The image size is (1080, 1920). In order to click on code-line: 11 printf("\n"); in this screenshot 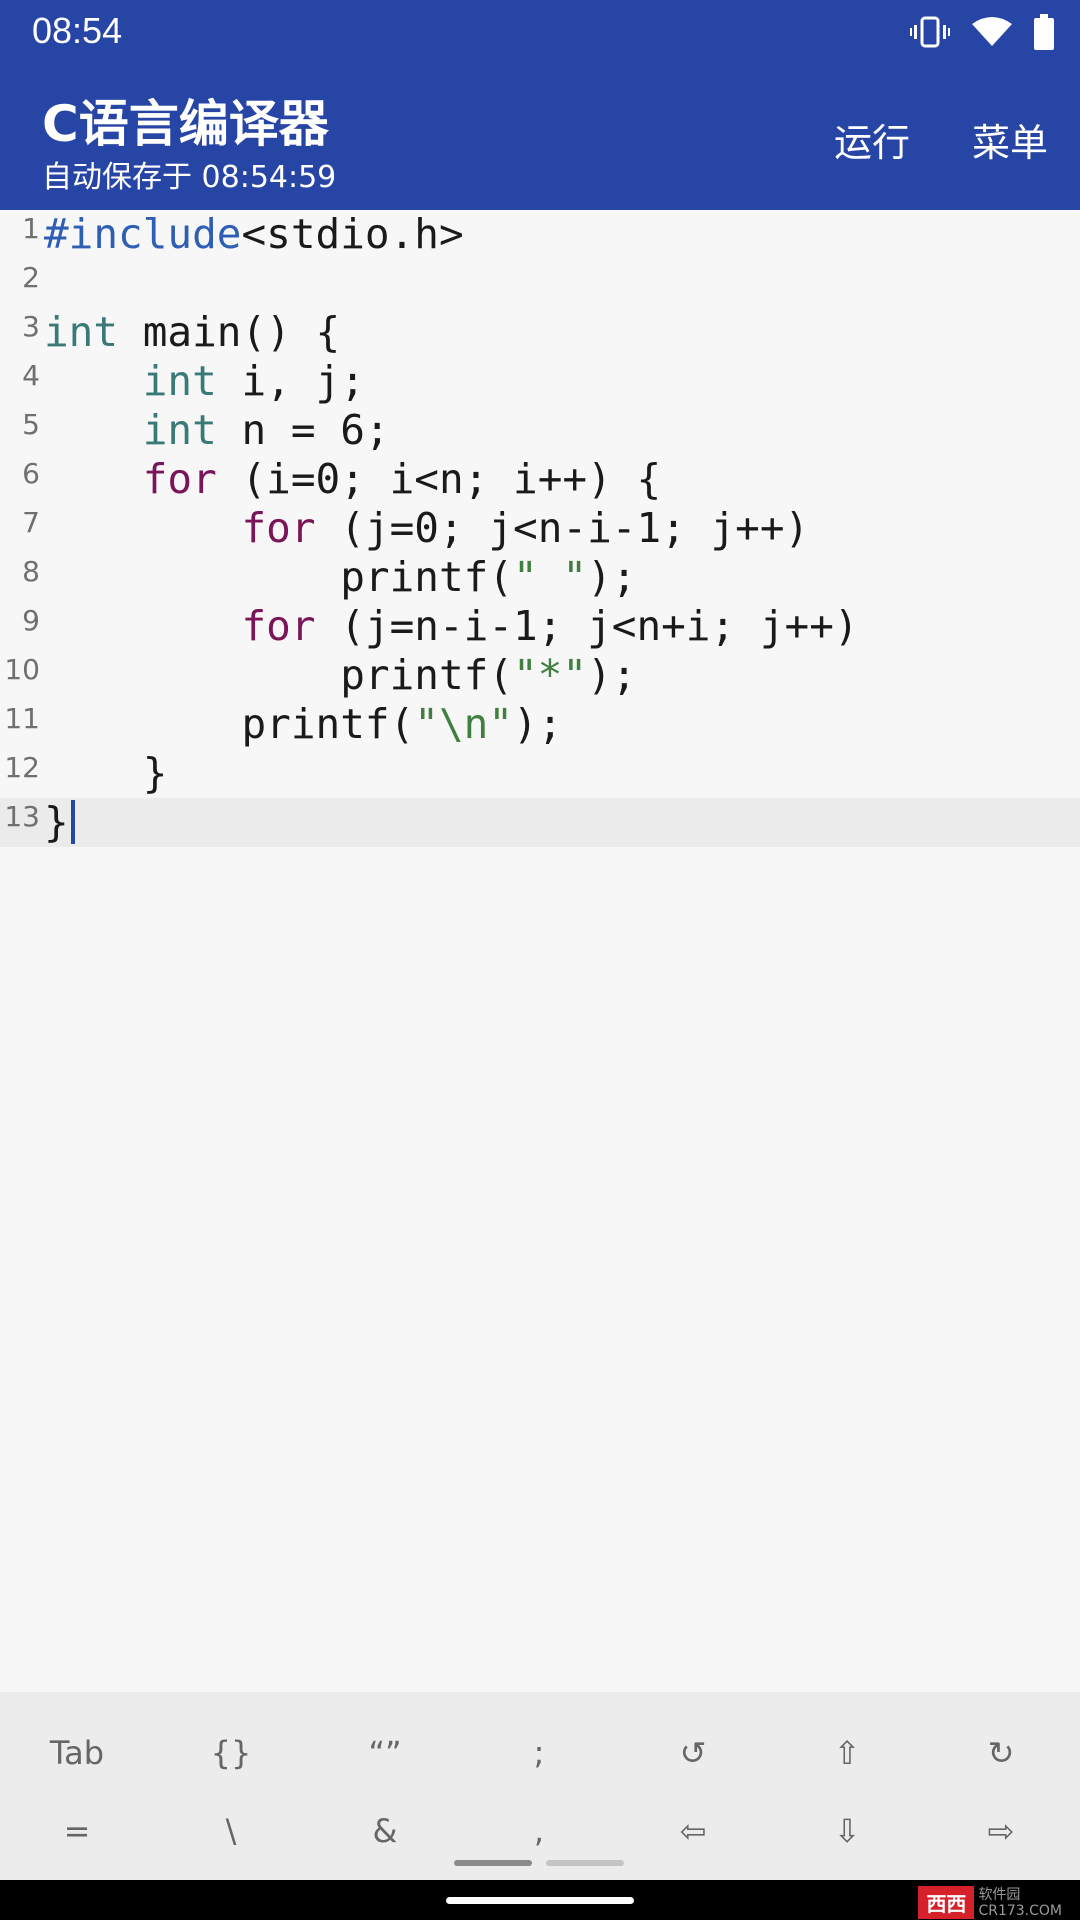, I will do `click(540, 724)`.